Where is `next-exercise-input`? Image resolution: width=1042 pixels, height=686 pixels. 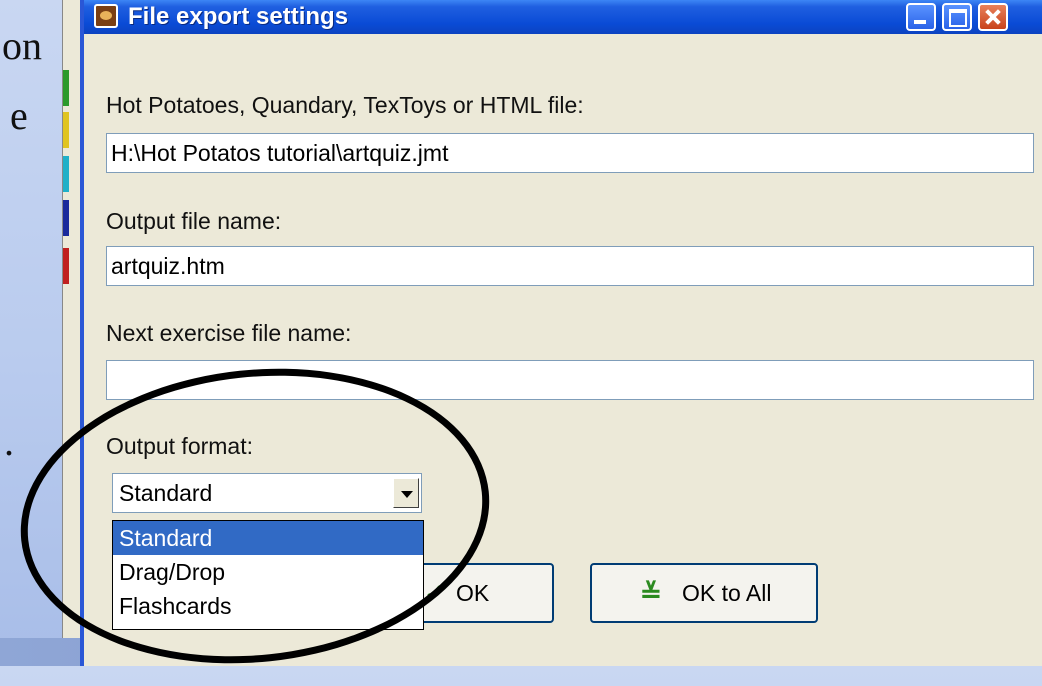 next-exercise-input is located at coordinates (570, 380).